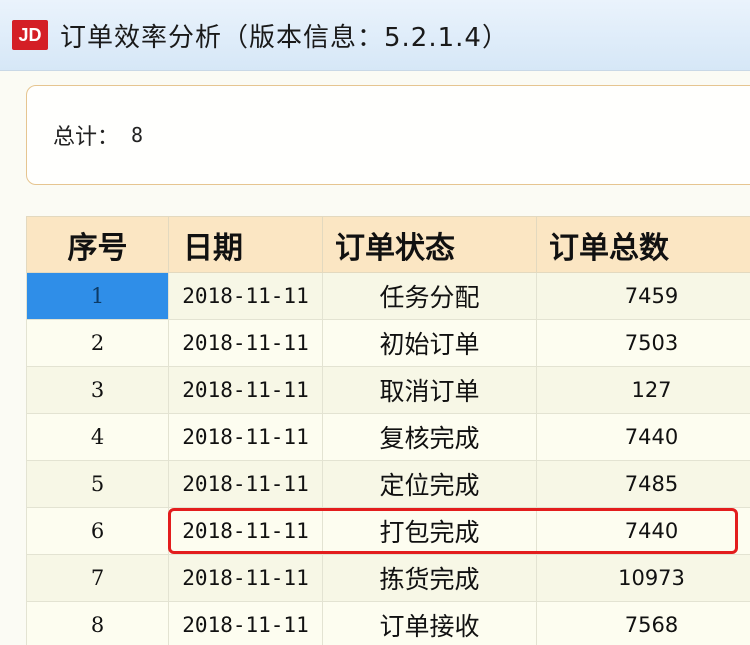 The height and width of the screenshot is (645, 750). What do you see at coordinates (97, 484) in the screenshot?
I see `row-number-cell: 5` at bounding box center [97, 484].